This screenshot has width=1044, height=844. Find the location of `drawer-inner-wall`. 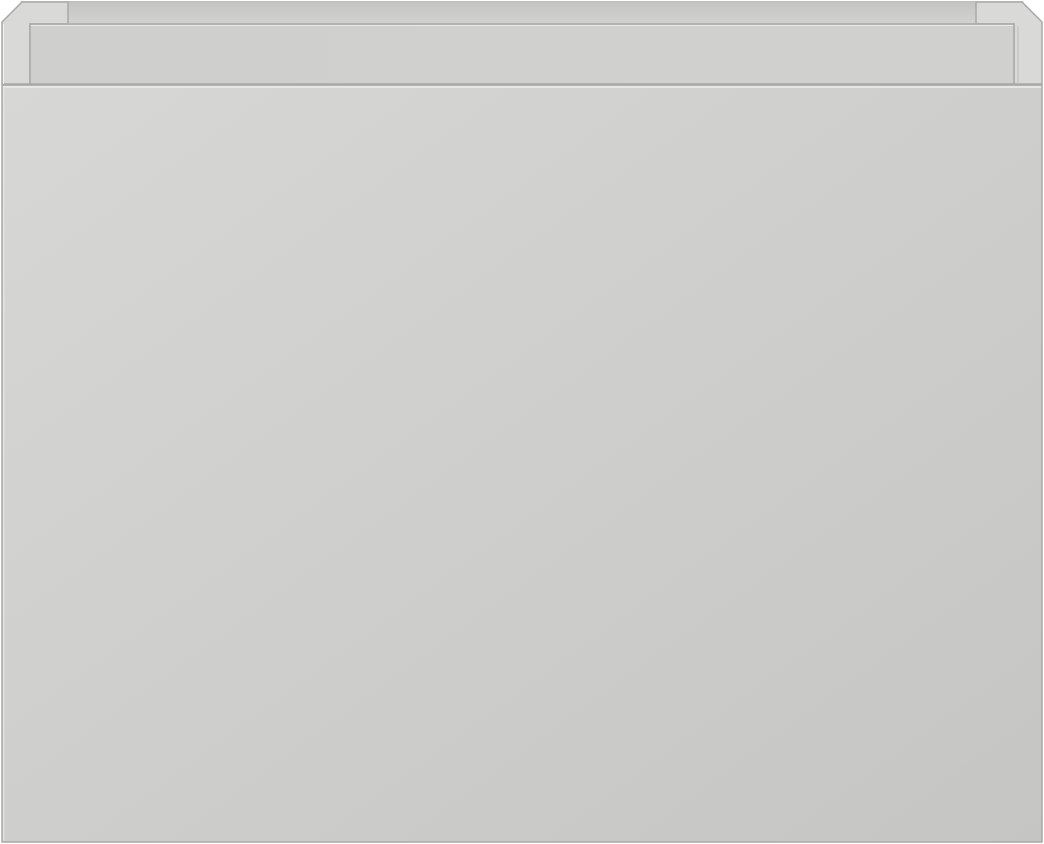

drawer-inner-wall is located at coordinates (522, 13).